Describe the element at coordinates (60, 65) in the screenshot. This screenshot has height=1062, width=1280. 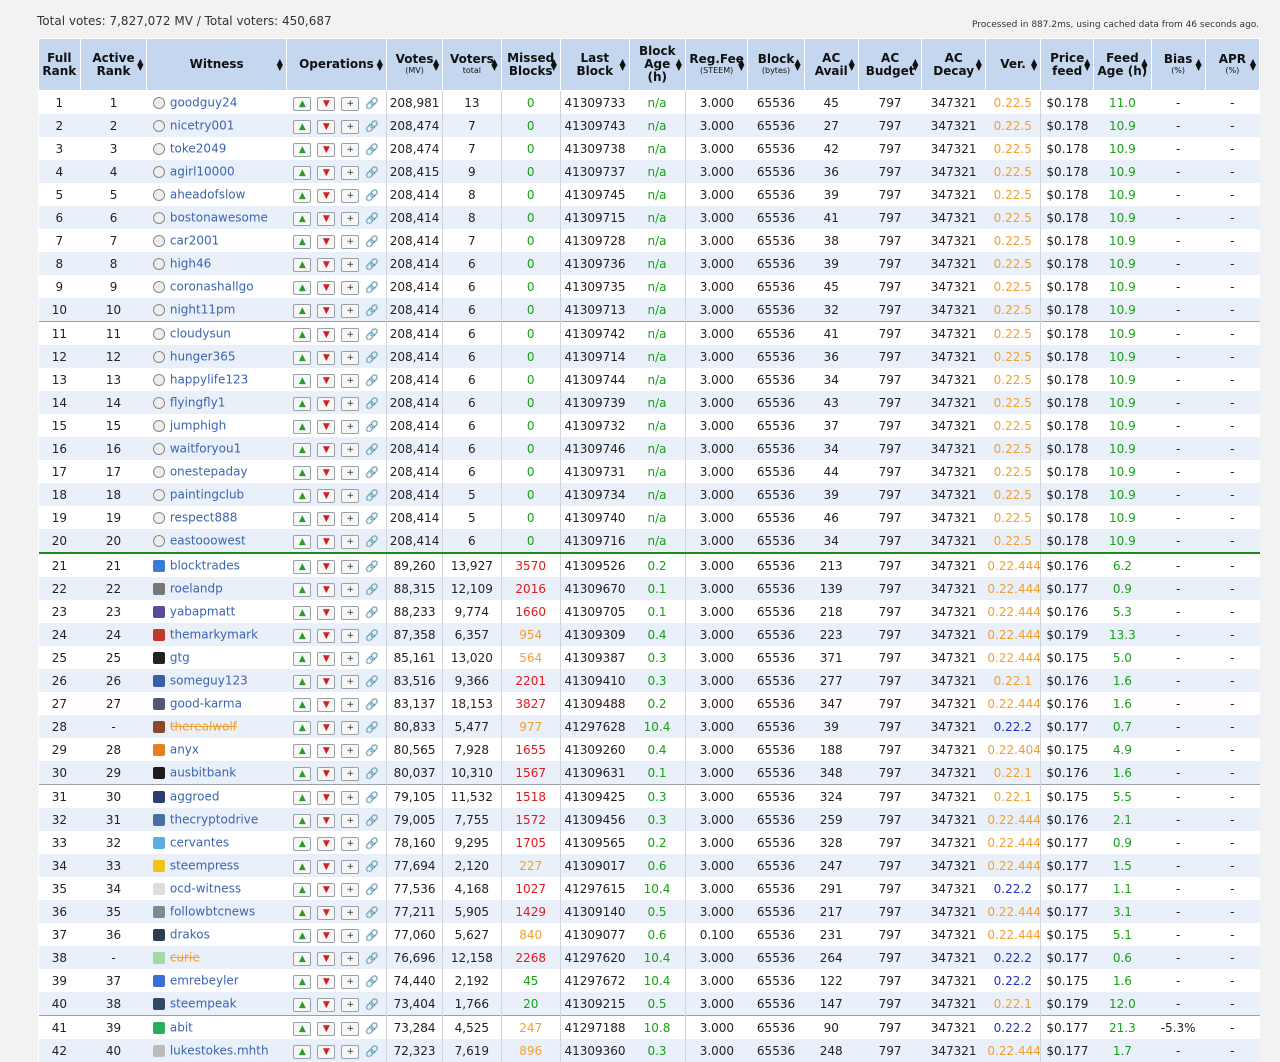
I see `column-header-full-rank: Full Rank` at that location.